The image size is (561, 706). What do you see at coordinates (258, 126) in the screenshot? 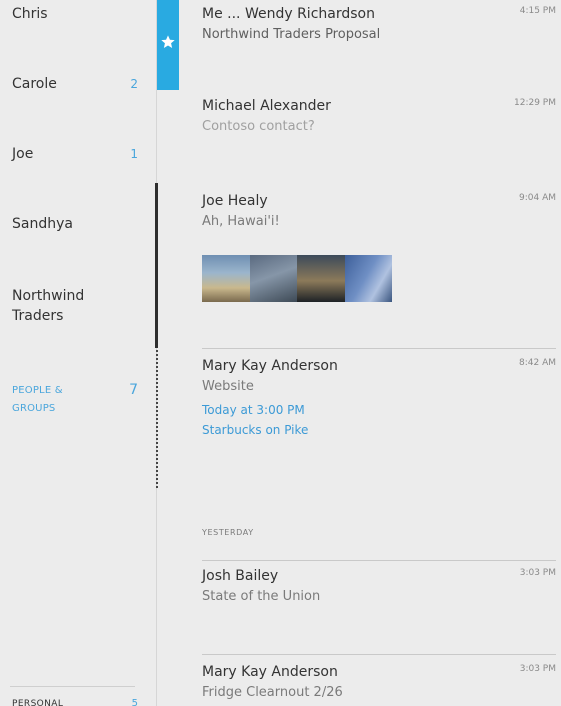
I see `message-subject: Contoso contact?` at bounding box center [258, 126].